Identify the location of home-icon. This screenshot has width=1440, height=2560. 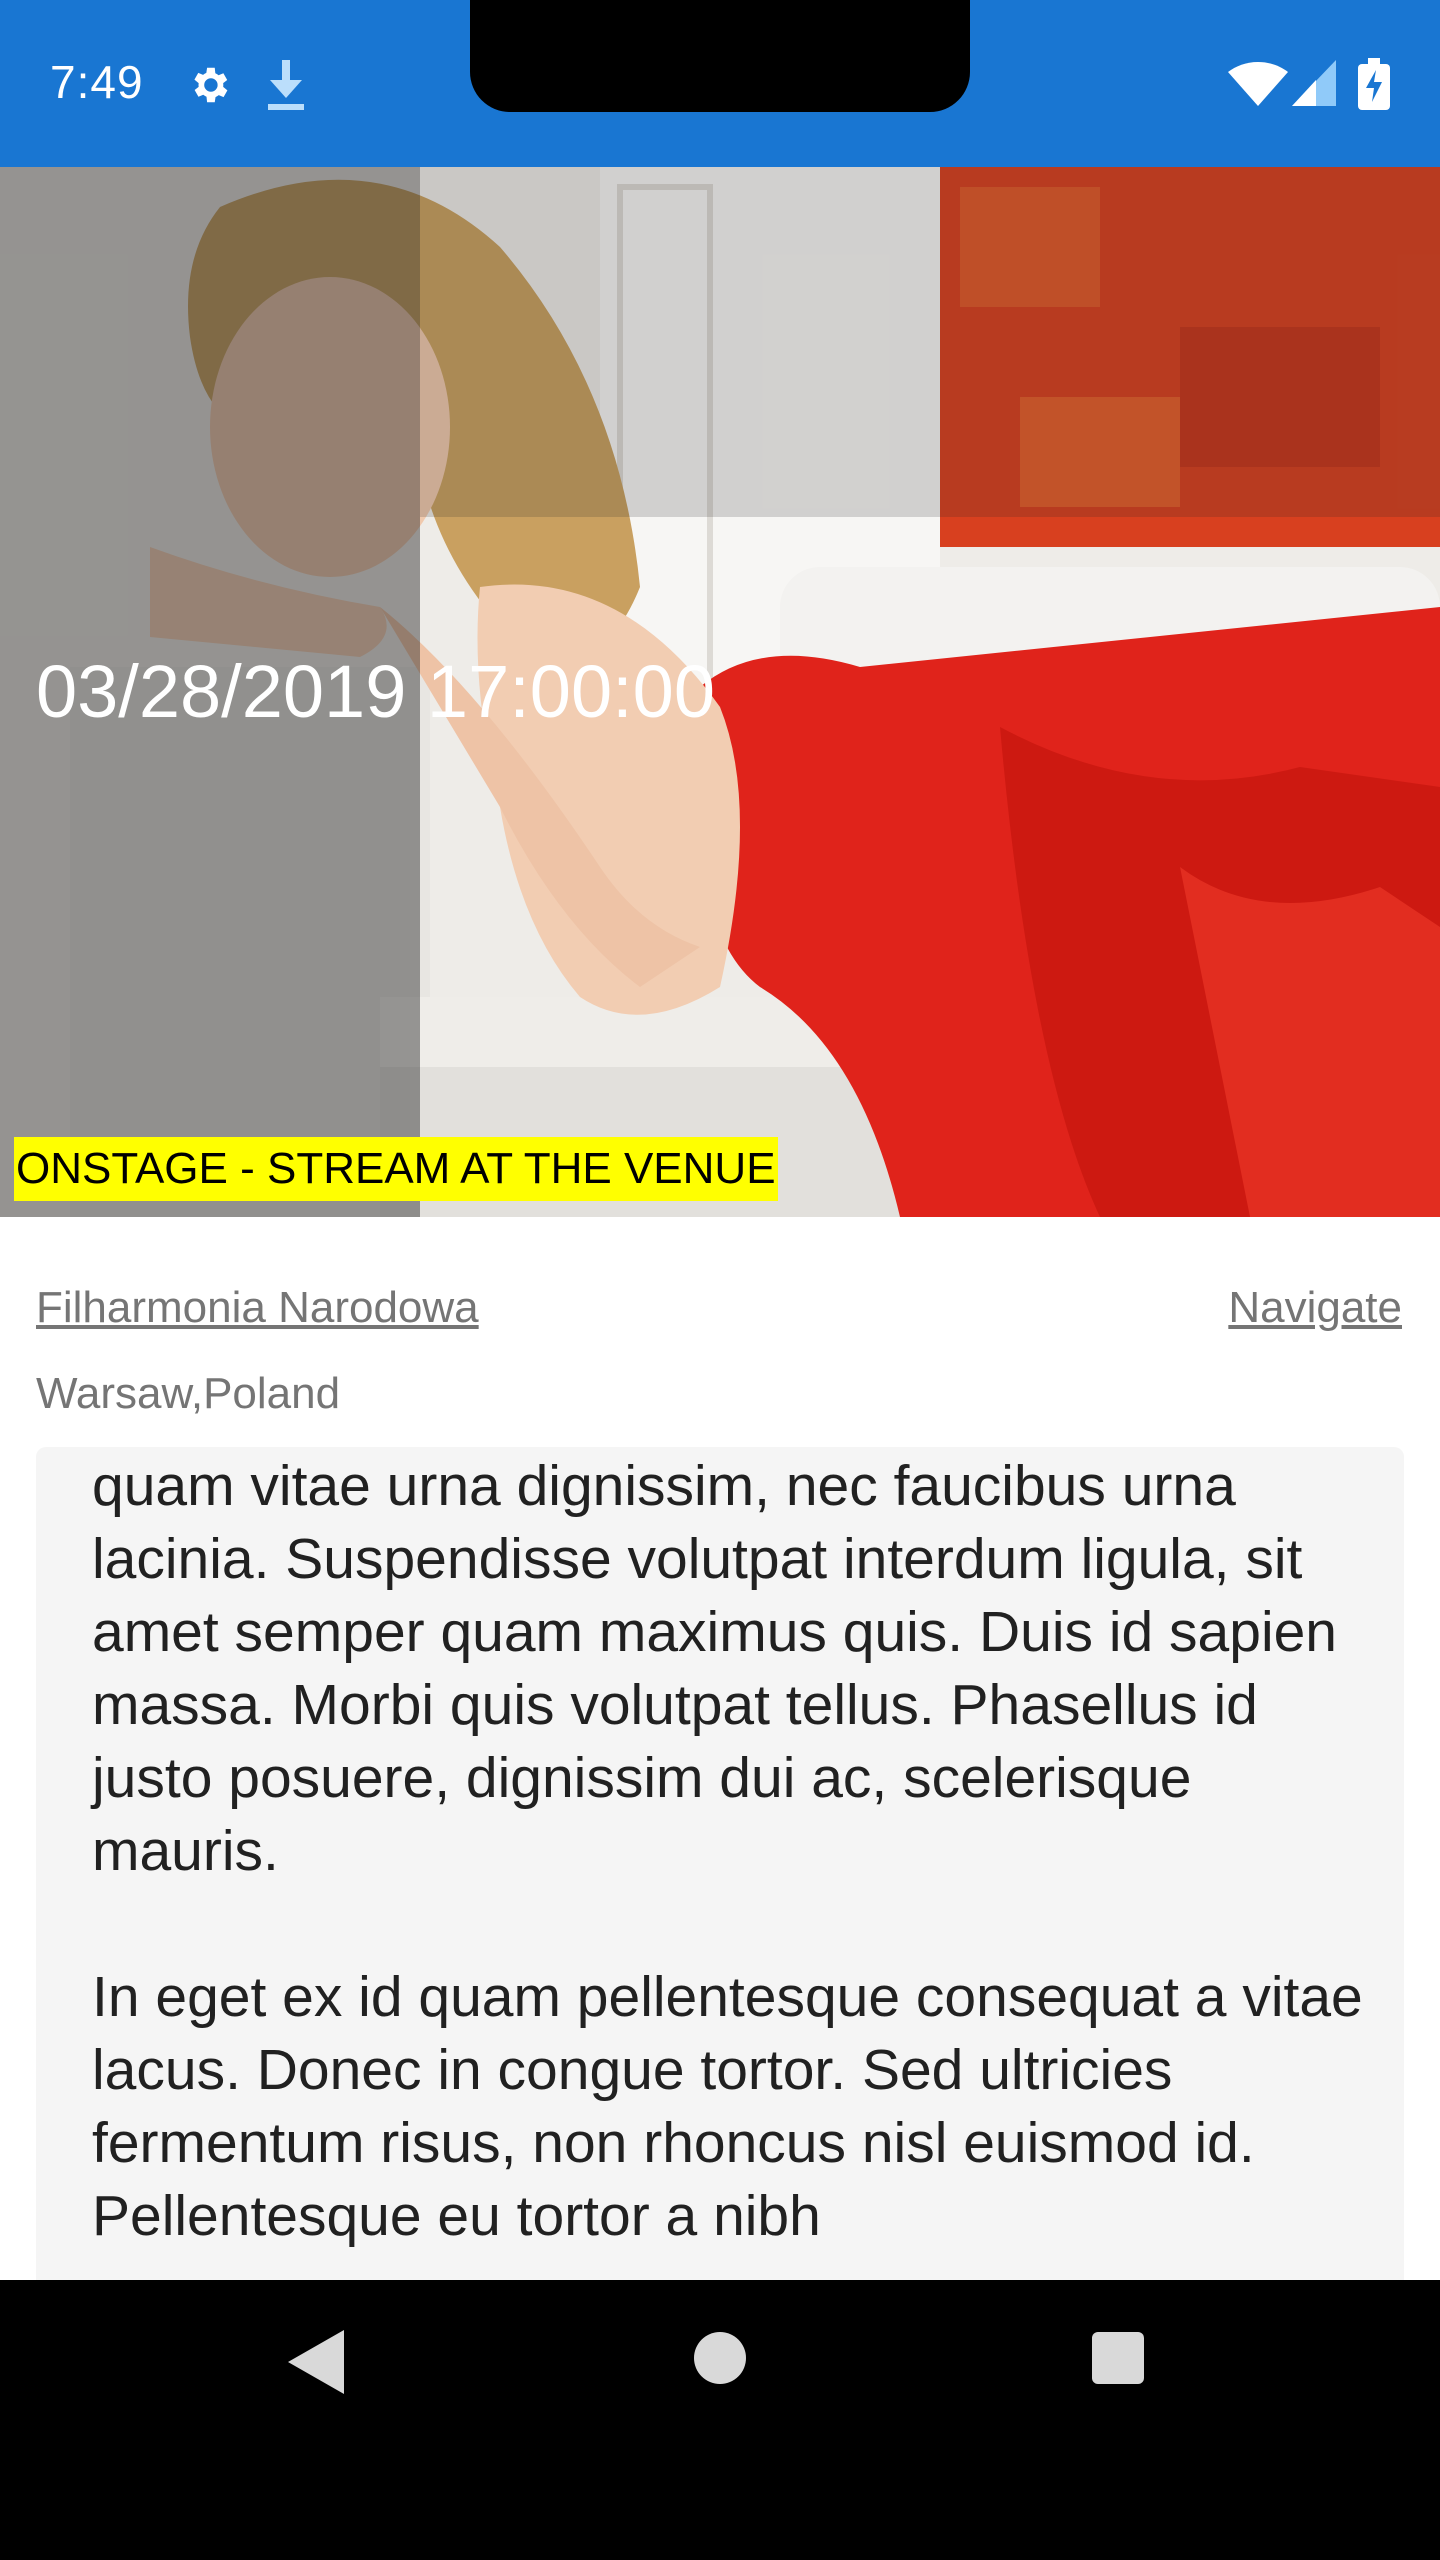
(720, 2358).